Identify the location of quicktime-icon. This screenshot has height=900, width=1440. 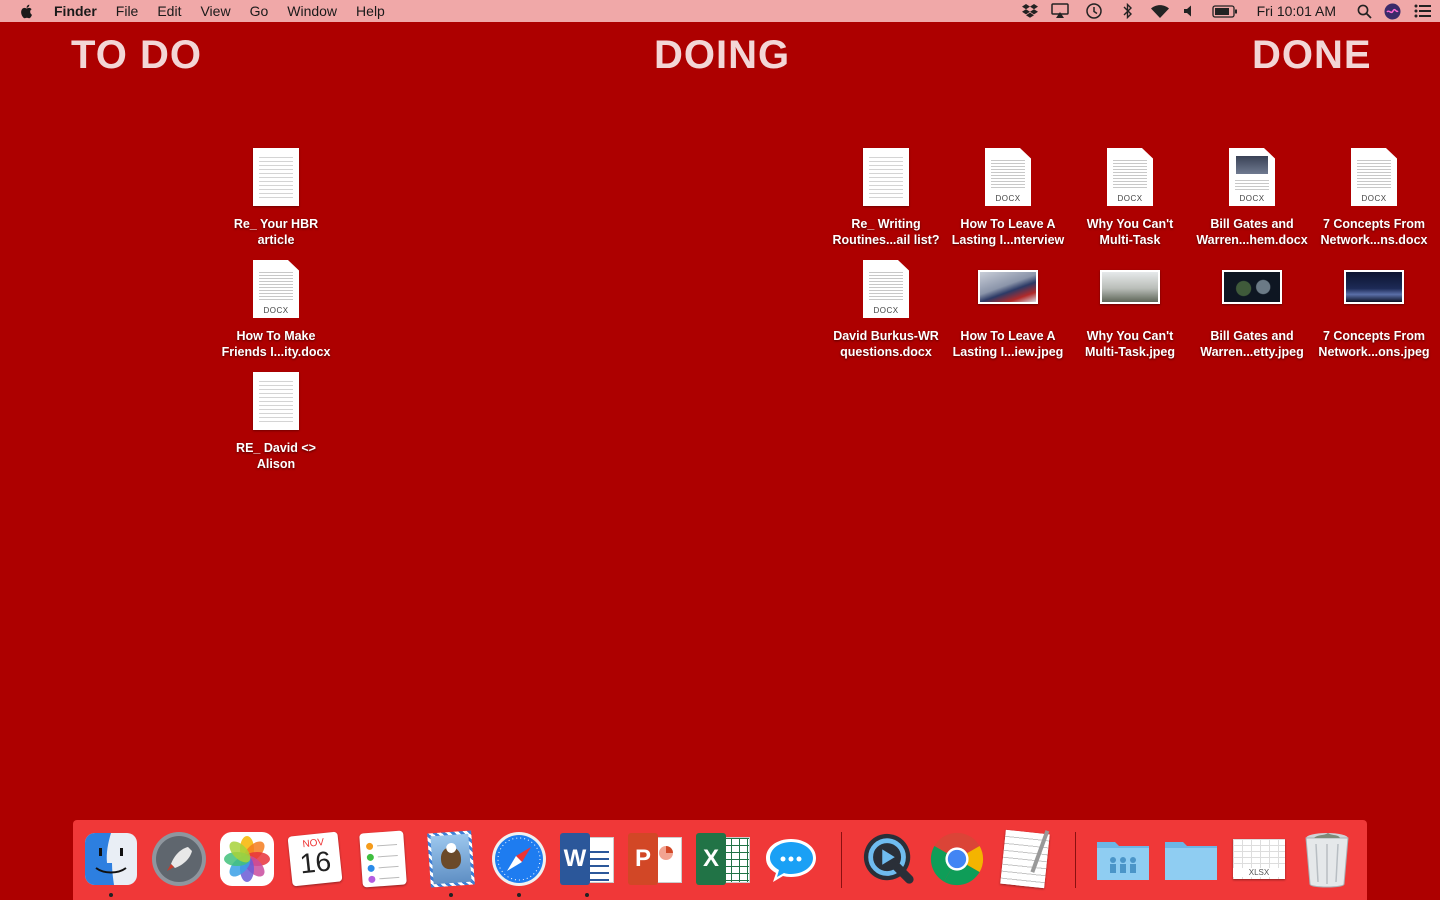
(888, 858).